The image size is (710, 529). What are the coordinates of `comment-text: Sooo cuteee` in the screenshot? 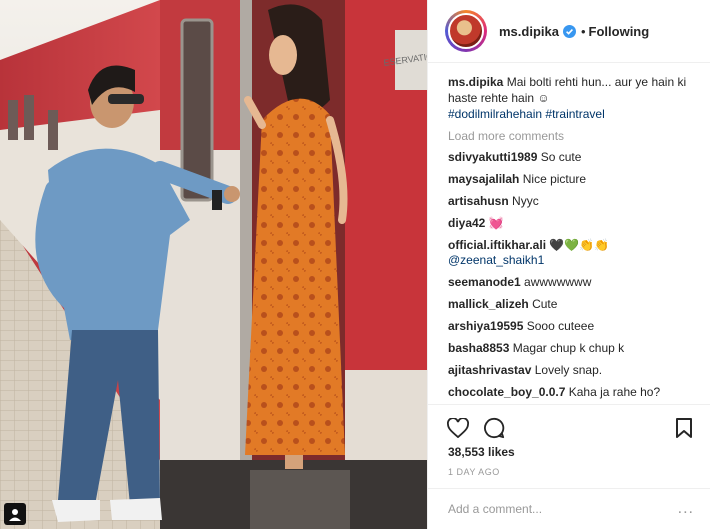 It's located at (560, 326).